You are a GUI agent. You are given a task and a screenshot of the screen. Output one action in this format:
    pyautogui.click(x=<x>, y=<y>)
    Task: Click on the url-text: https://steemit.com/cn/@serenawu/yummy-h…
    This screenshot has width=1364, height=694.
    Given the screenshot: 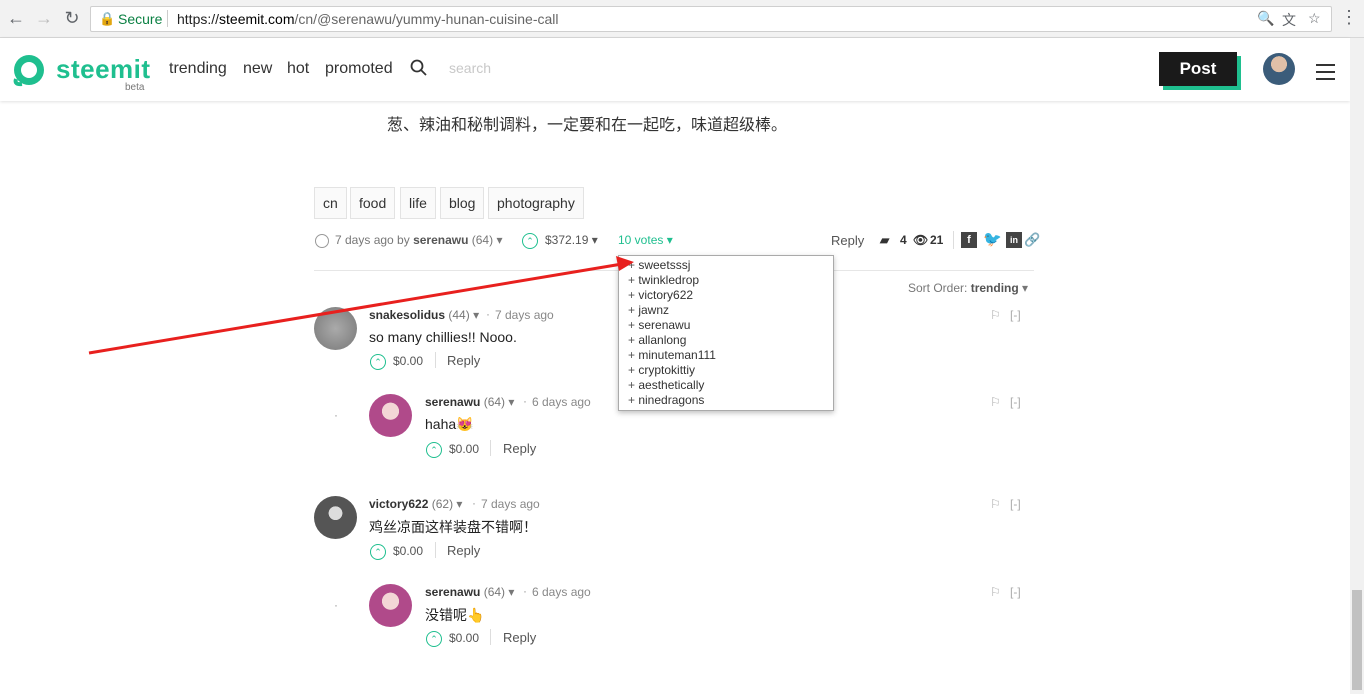 What is the action you would take?
    pyautogui.click(x=367, y=19)
    